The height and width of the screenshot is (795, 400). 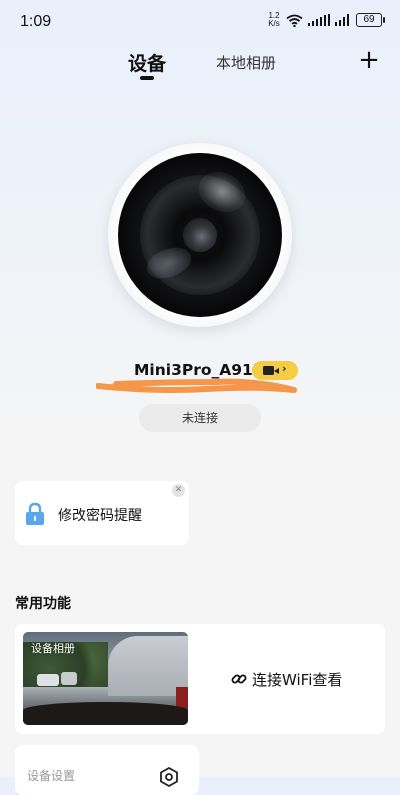 What do you see at coordinates (43, 604) in the screenshot?
I see `section-title: 常用功能` at bounding box center [43, 604].